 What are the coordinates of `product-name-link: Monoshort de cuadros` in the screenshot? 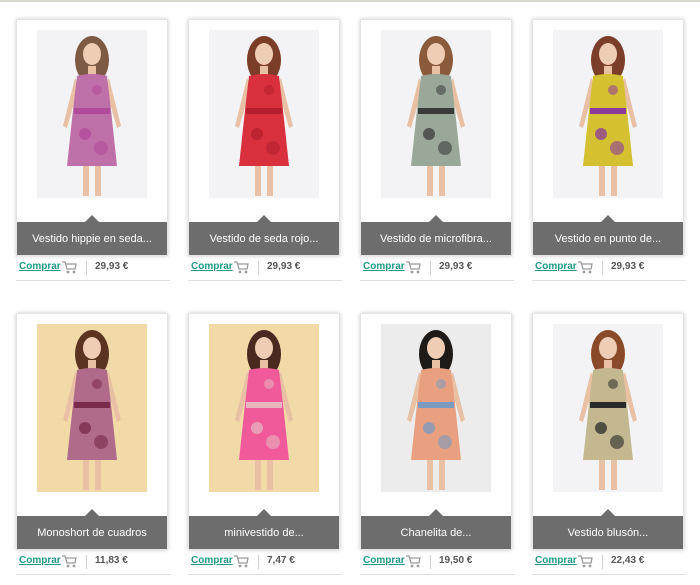 It's located at (92, 529).